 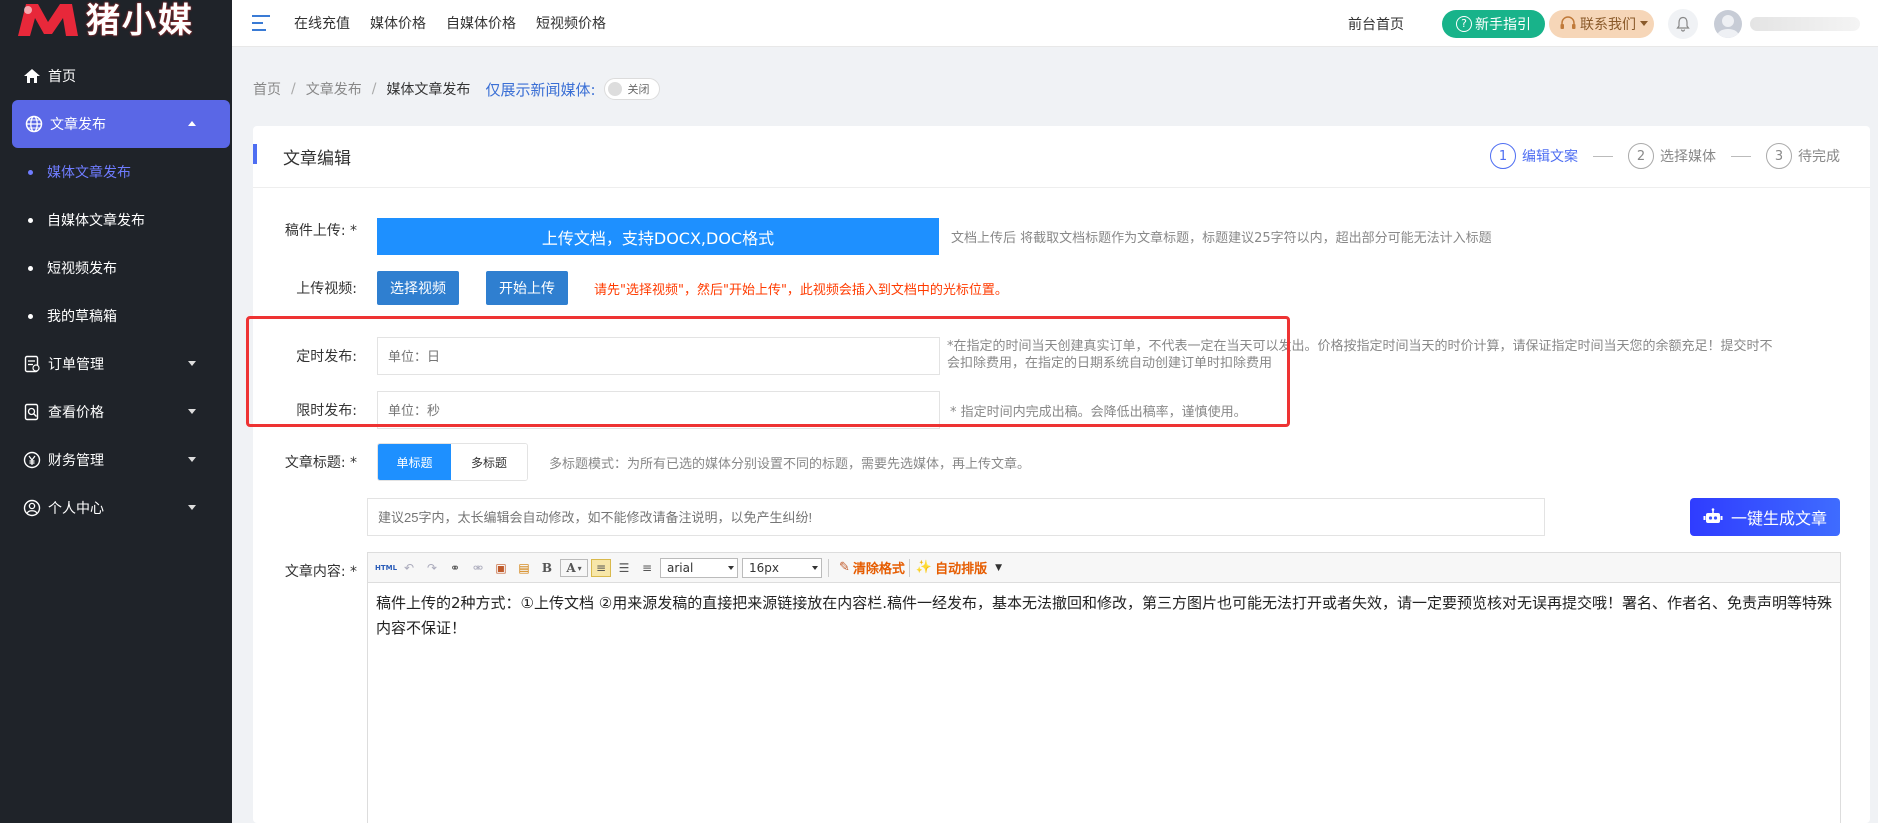 I want to click on clear-format-button: ✎ 清除格式, so click(x=872, y=567).